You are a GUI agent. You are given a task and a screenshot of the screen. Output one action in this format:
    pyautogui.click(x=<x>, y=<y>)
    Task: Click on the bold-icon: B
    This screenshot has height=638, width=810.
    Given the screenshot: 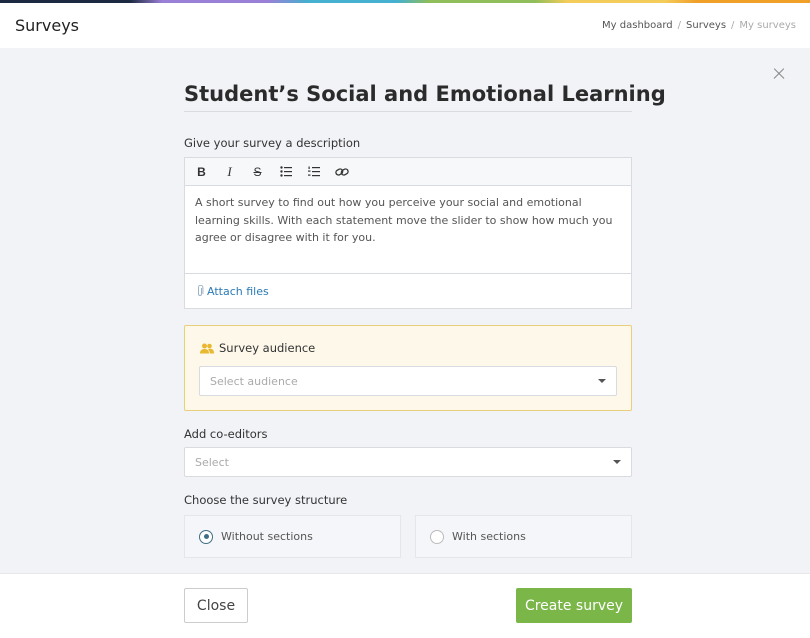 What is the action you would take?
    pyautogui.click(x=201, y=171)
    